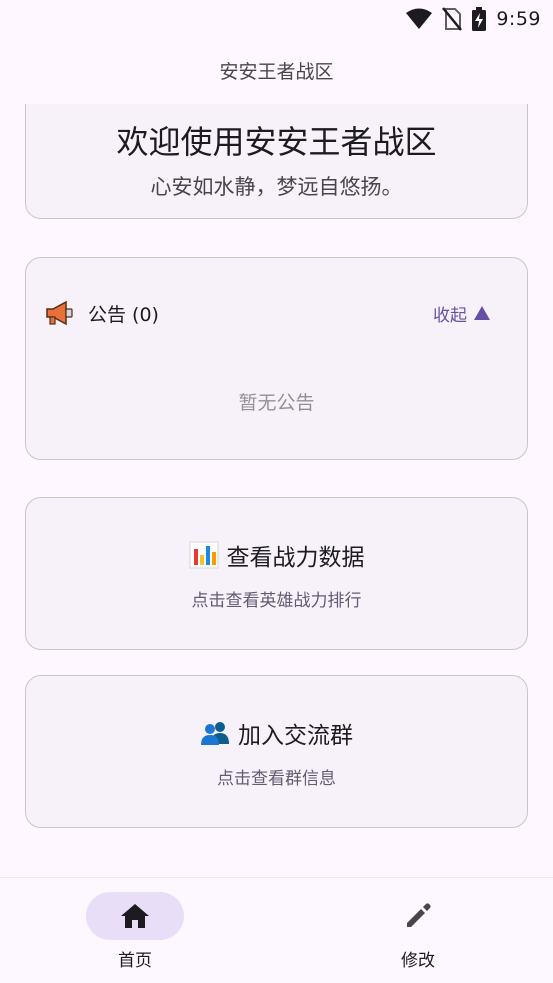 This screenshot has height=983, width=553. Describe the element at coordinates (295, 736) in the screenshot. I see `join-group-title: 加入交流群` at that location.